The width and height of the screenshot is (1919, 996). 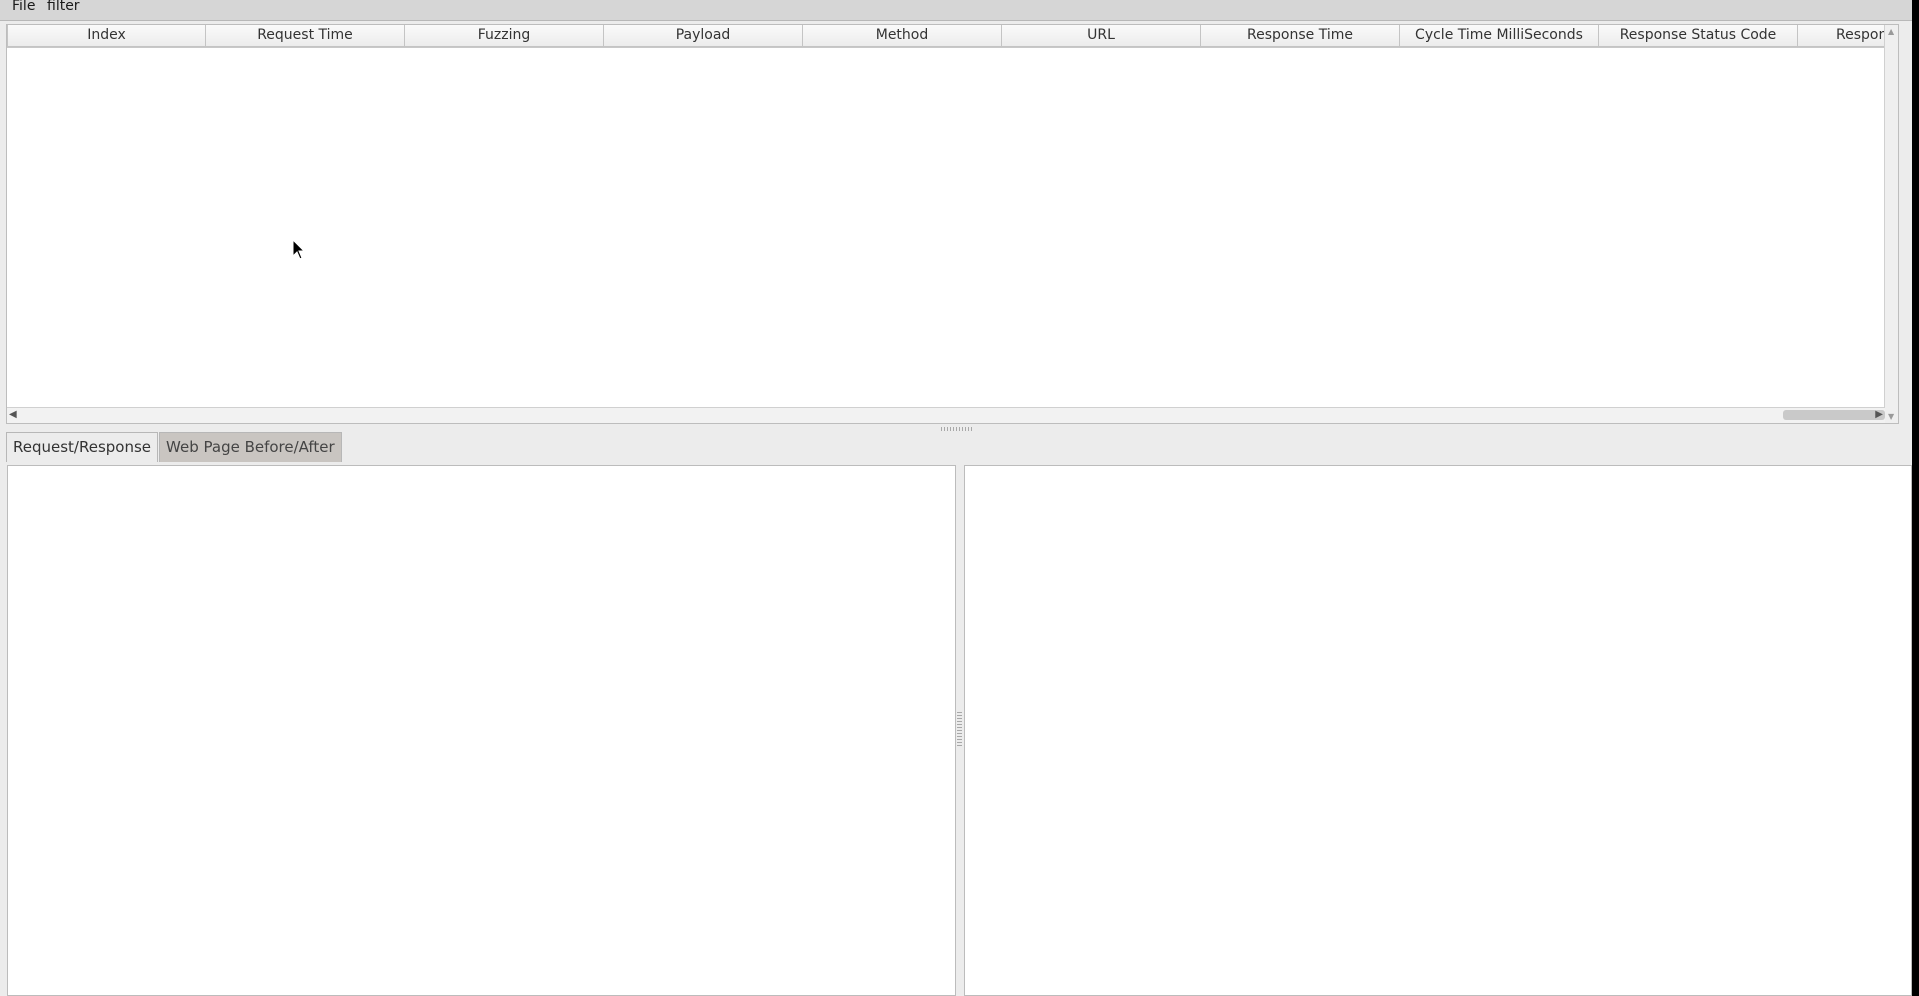 What do you see at coordinates (82, 447) in the screenshot?
I see `tab-request-response: Request/Response` at bounding box center [82, 447].